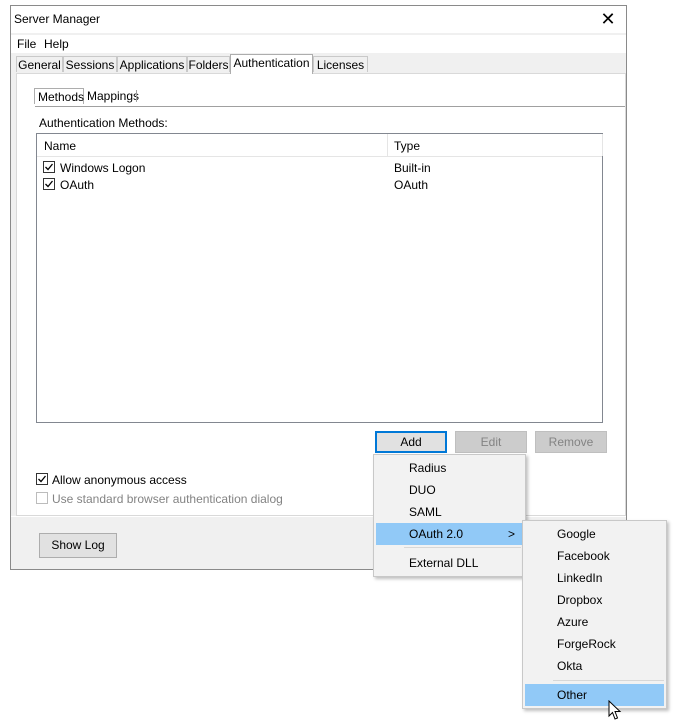  What do you see at coordinates (77, 185) in the screenshot?
I see `row-name: OAuth` at bounding box center [77, 185].